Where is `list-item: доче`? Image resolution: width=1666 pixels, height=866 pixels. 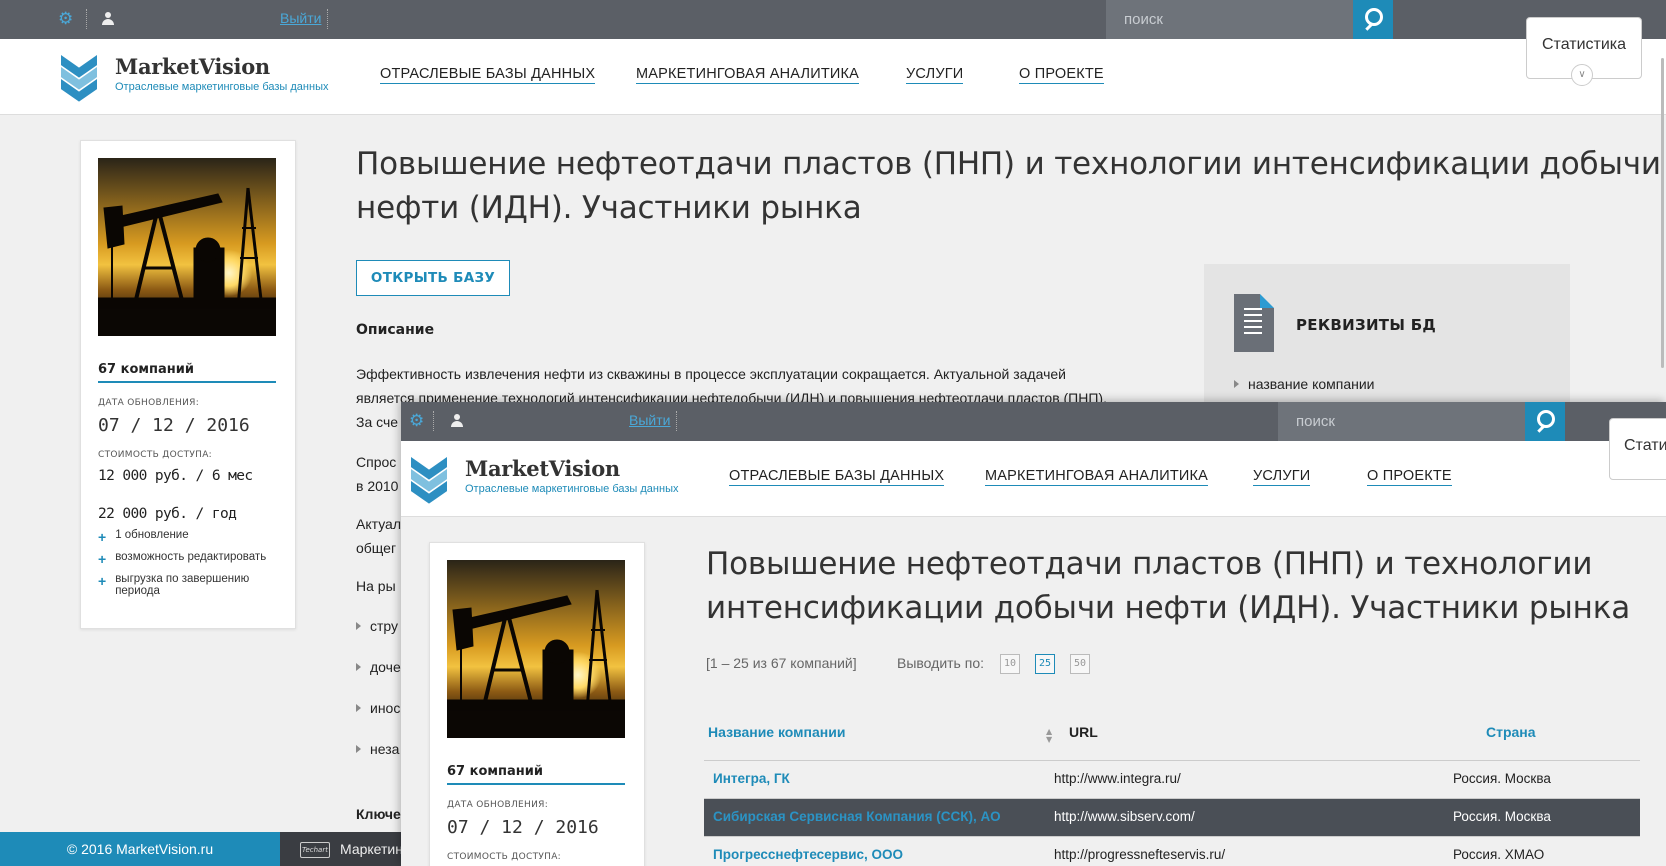
list-item: доче is located at coordinates (378, 667).